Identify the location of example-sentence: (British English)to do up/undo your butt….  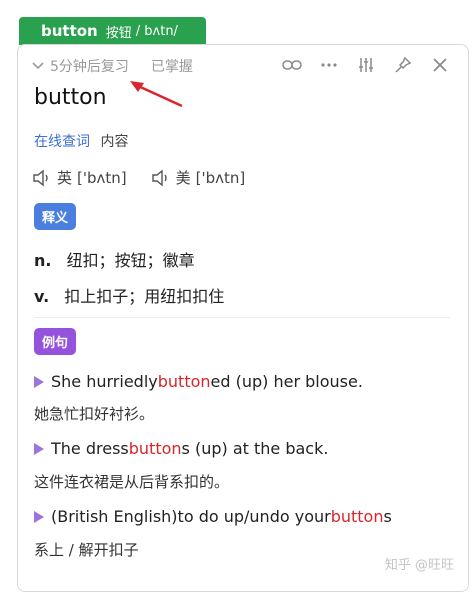
(213, 516).